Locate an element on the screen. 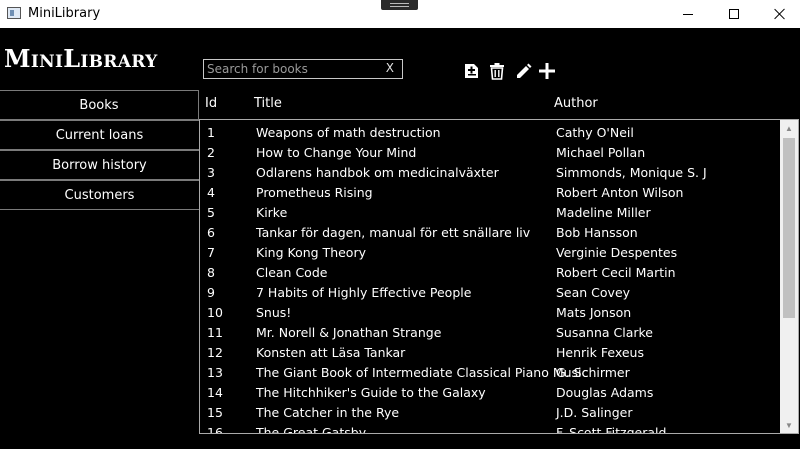  cell-title: Prometheus Rising is located at coordinates (314, 192).